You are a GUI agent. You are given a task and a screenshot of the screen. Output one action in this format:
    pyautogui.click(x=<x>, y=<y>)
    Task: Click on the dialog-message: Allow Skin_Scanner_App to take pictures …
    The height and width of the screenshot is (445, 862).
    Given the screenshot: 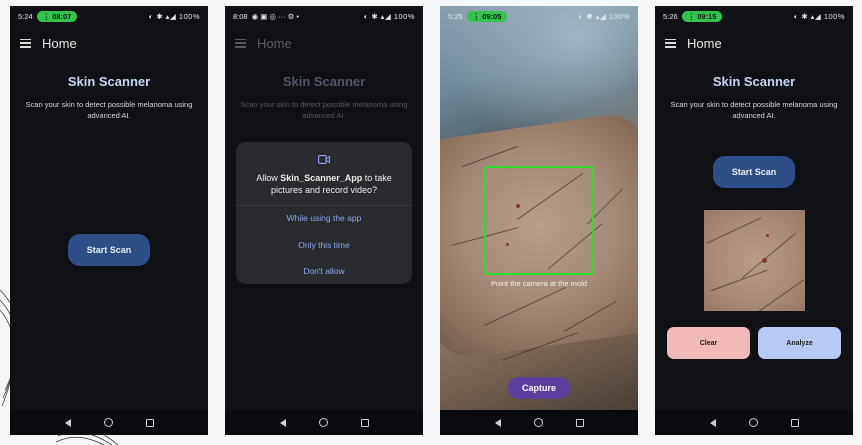 What is the action you would take?
    pyautogui.click(x=324, y=184)
    